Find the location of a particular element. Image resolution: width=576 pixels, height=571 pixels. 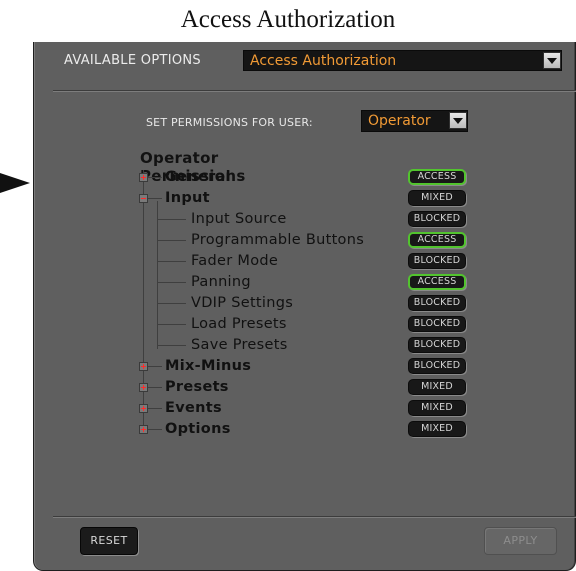

tree-row: Input Source BLOCKED is located at coordinates (264, 220).